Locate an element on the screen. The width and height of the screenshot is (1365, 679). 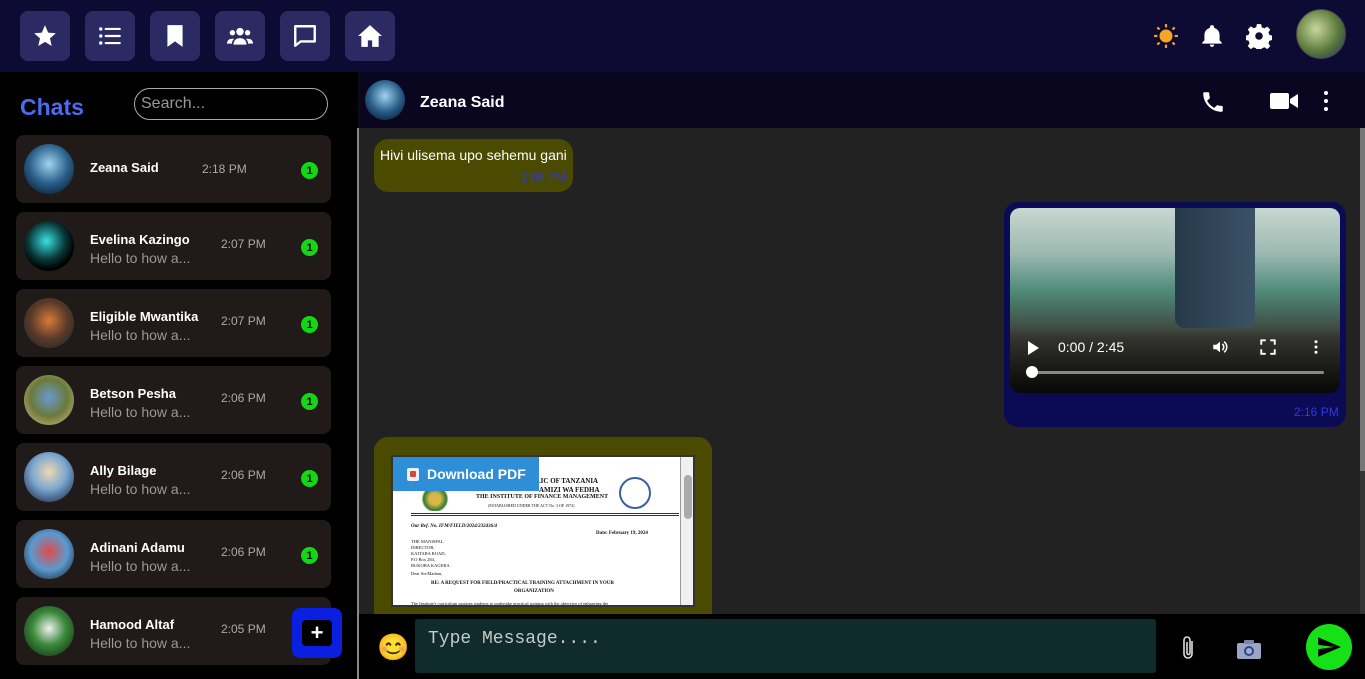
pdf-text: AMIZI WA FEDHA is located at coordinates (569, 490).